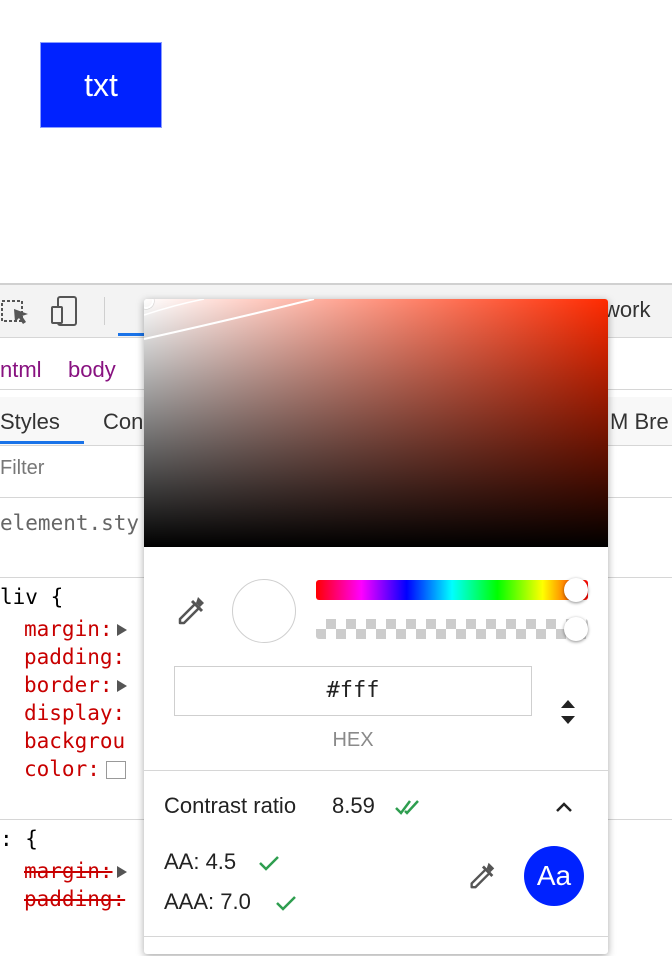 This screenshot has width=672, height=956. What do you see at coordinates (104, 311) in the screenshot?
I see `toolbar-divider` at bounding box center [104, 311].